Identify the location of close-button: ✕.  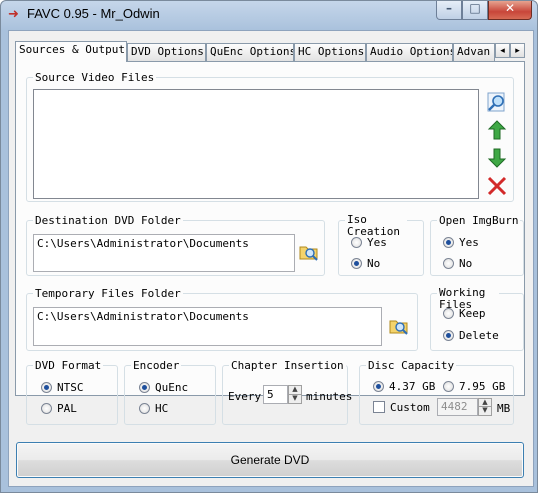
(510, 10).